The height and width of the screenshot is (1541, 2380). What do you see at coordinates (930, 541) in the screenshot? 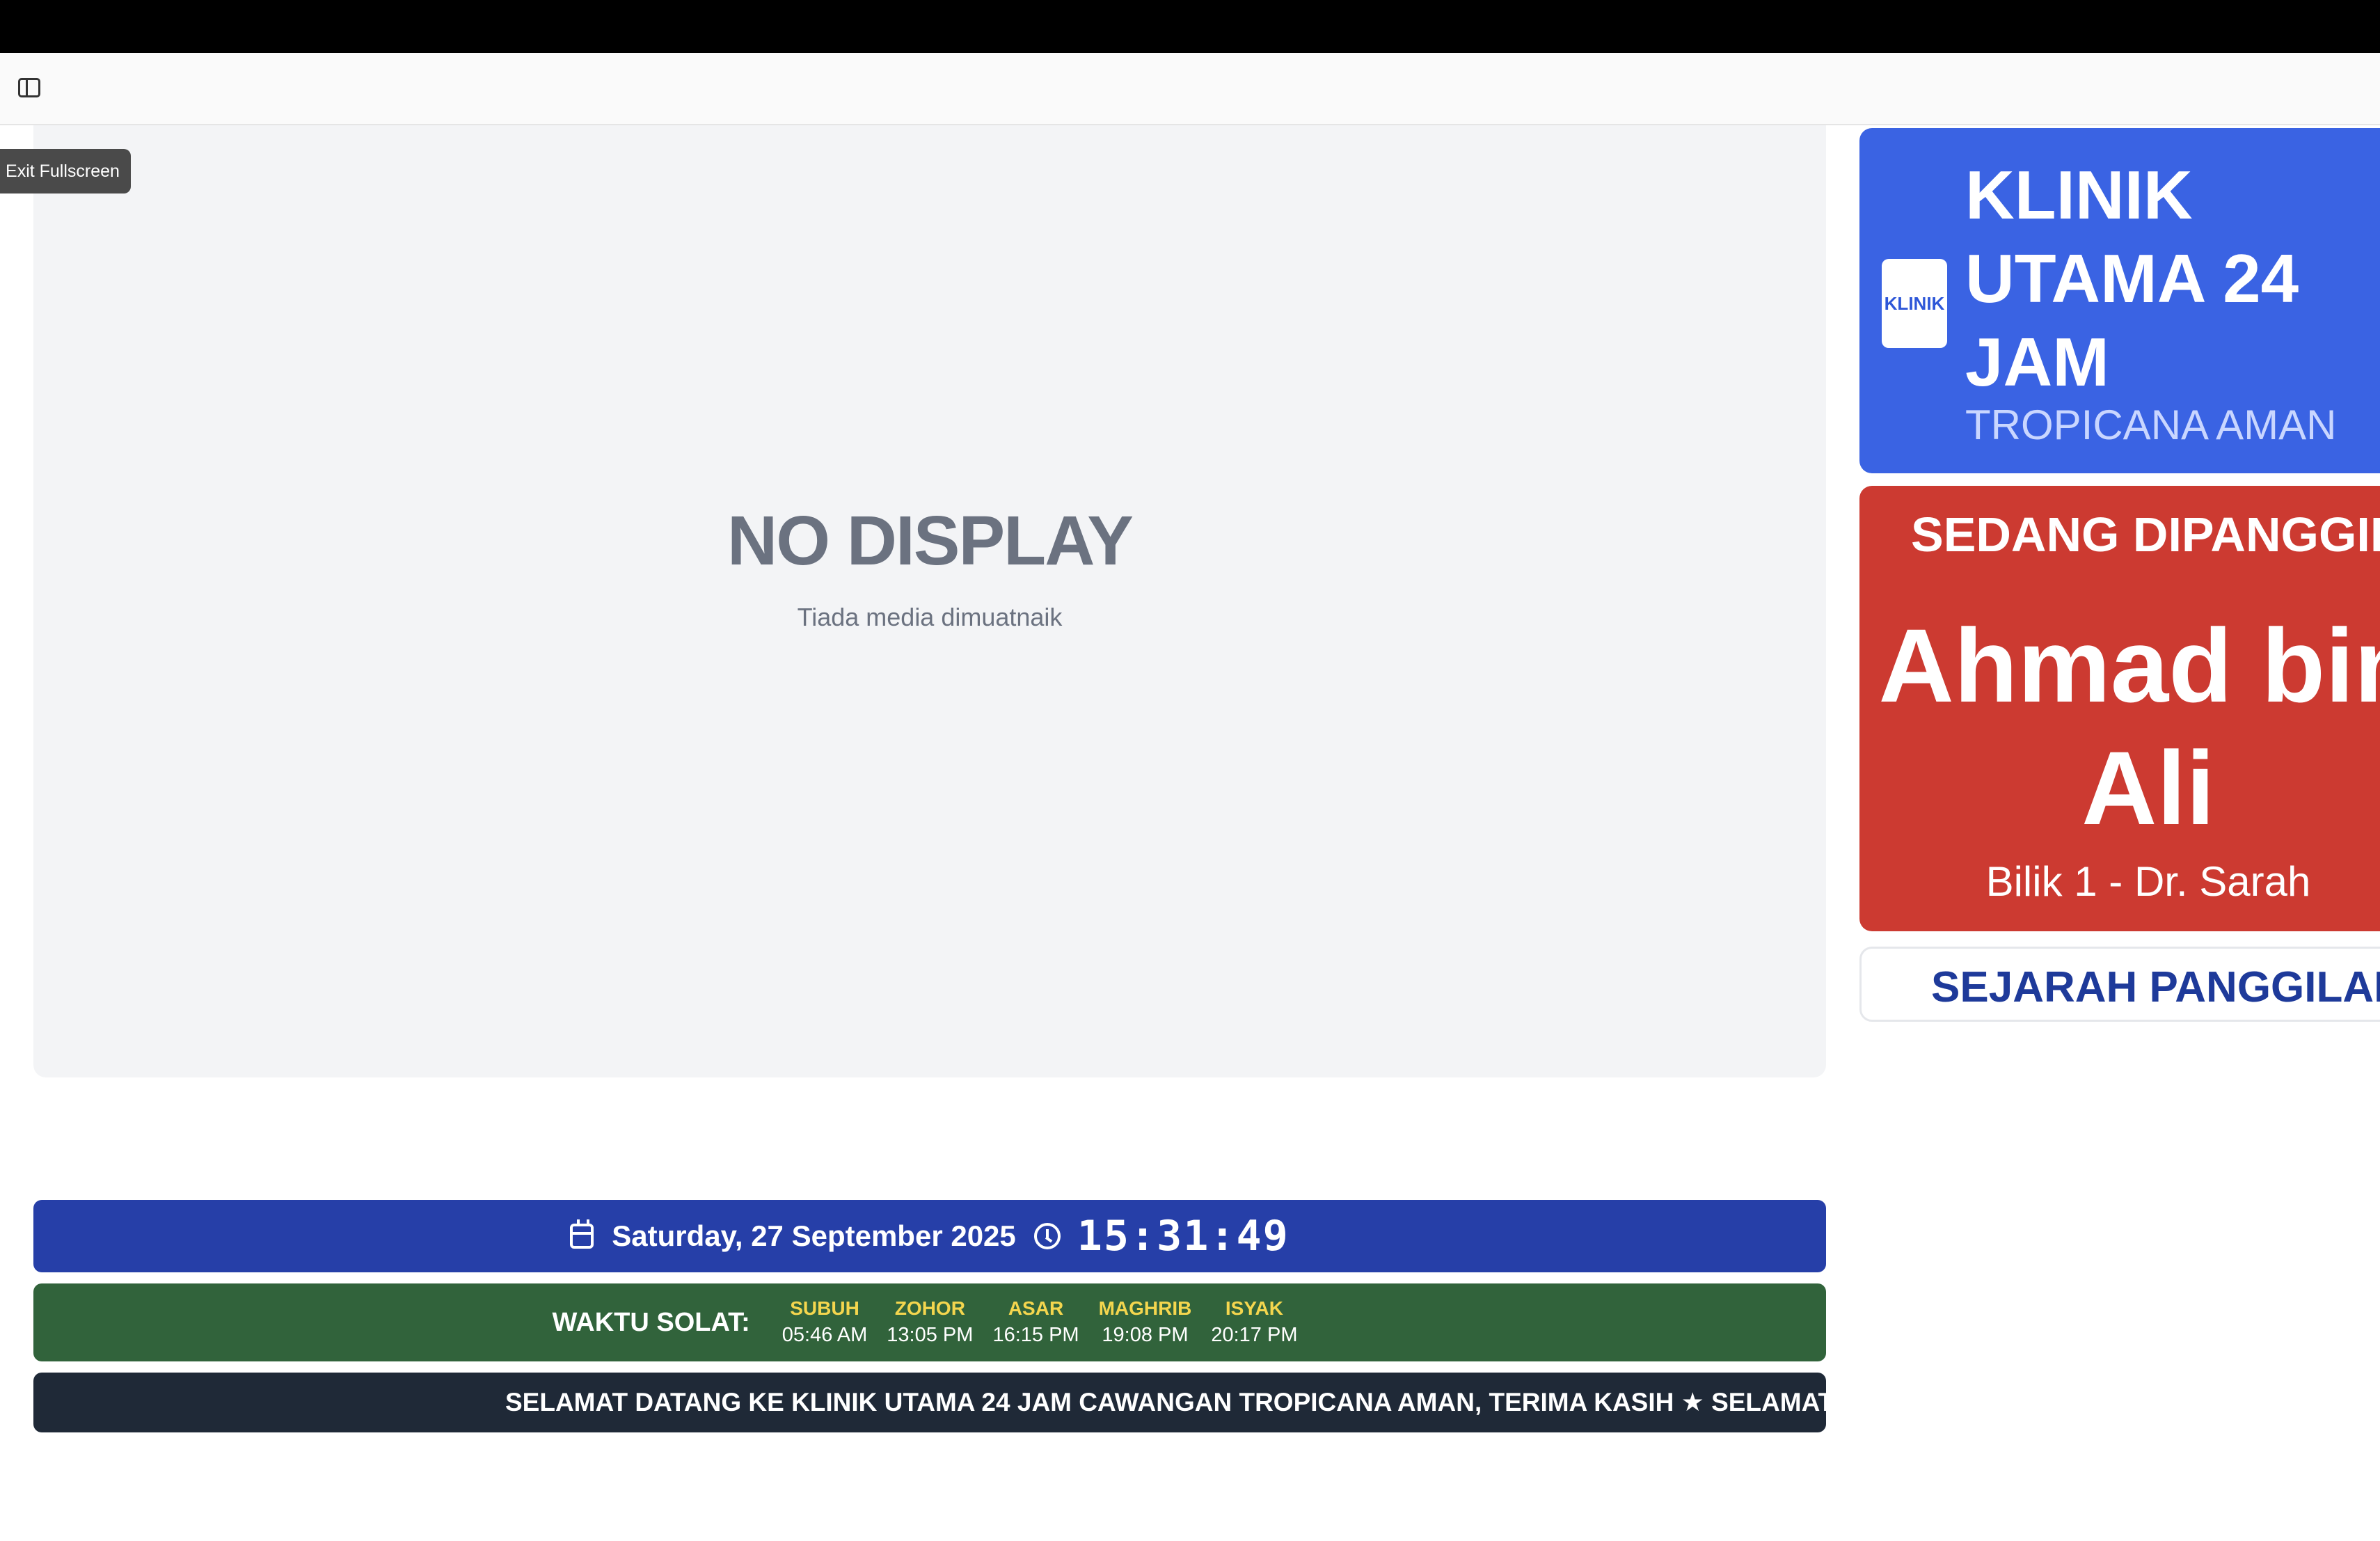
I see `no-display-title: NO DISPLAY` at bounding box center [930, 541].